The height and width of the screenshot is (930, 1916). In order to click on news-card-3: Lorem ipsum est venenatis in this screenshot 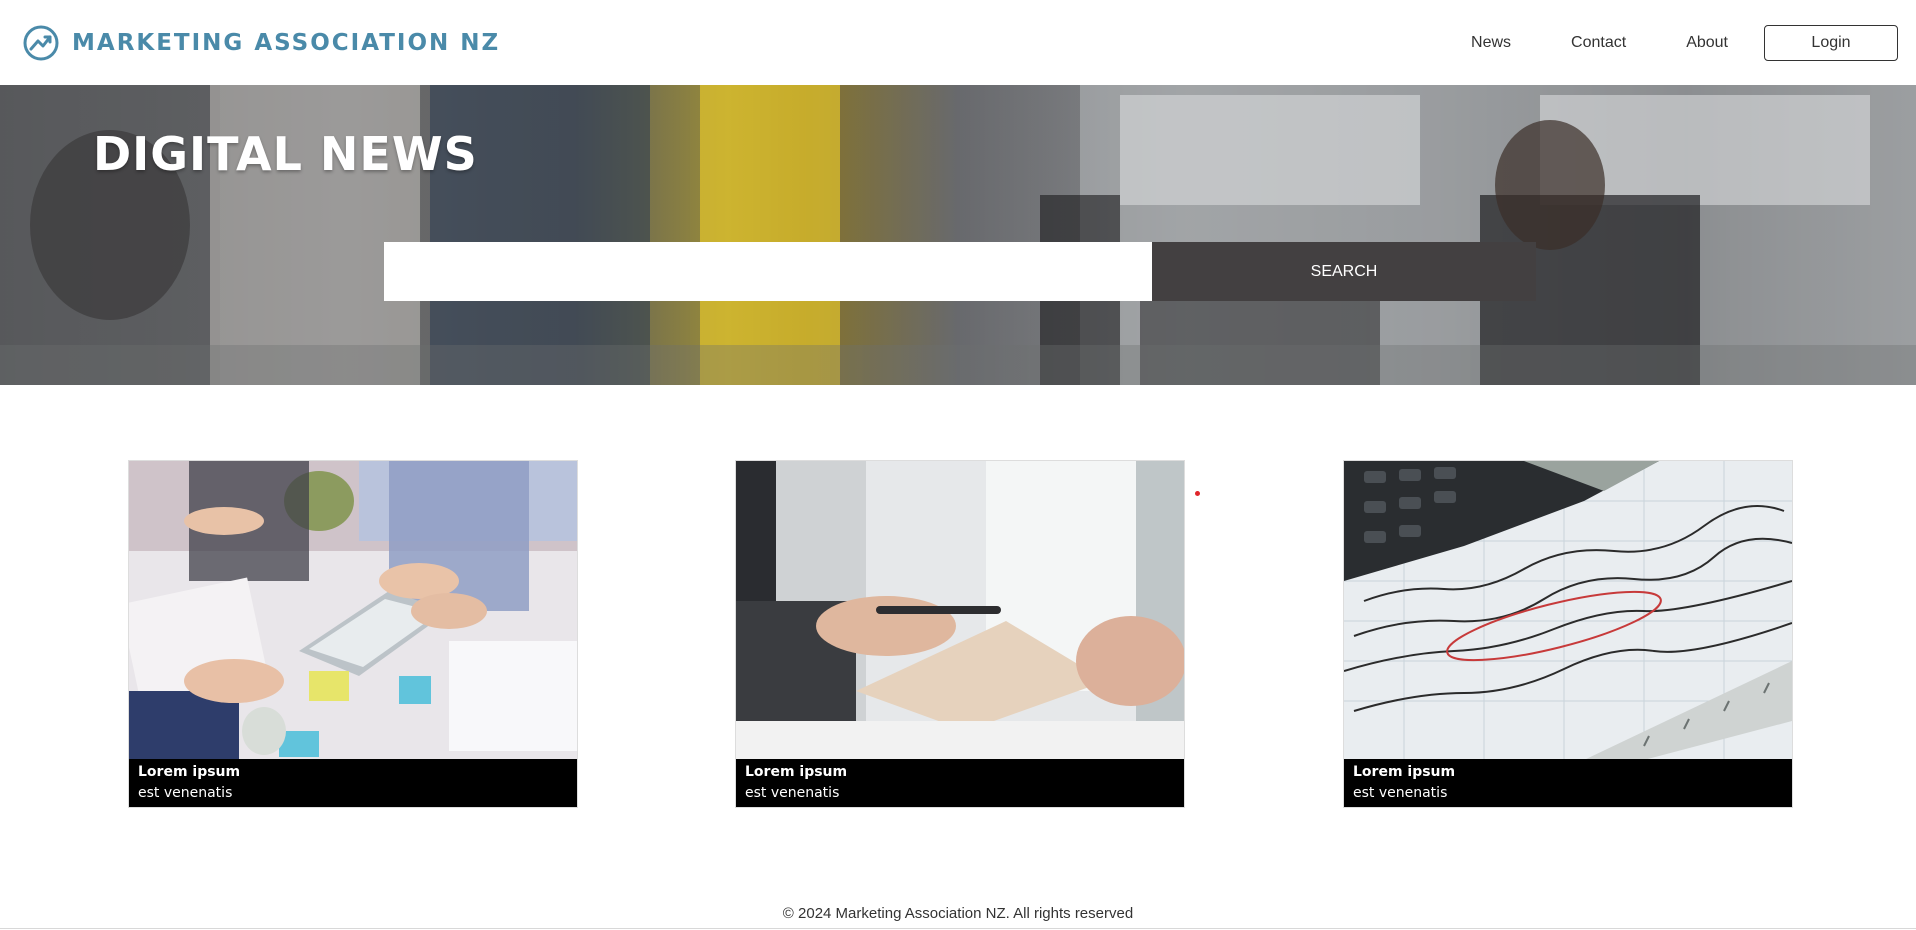, I will do `click(1568, 634)`.